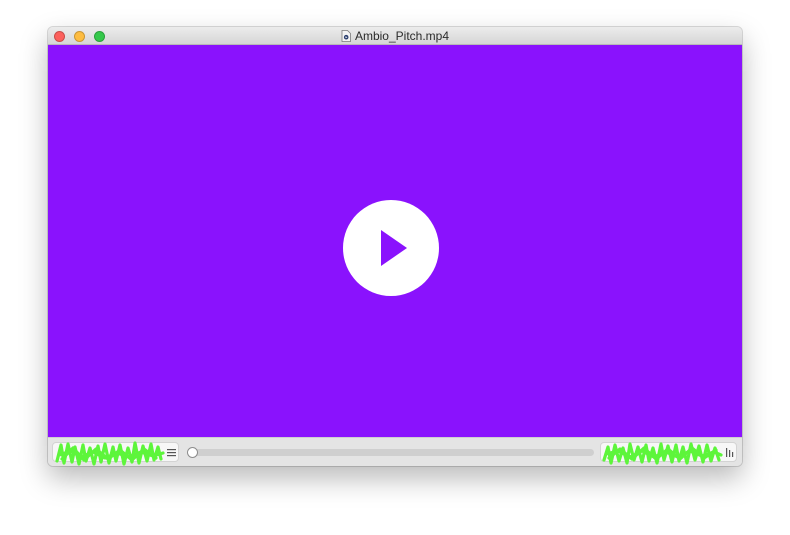 Image resolution: width=790 pixels, height=535 pixels. I want to click on right-controls-group, so click(668, 453).